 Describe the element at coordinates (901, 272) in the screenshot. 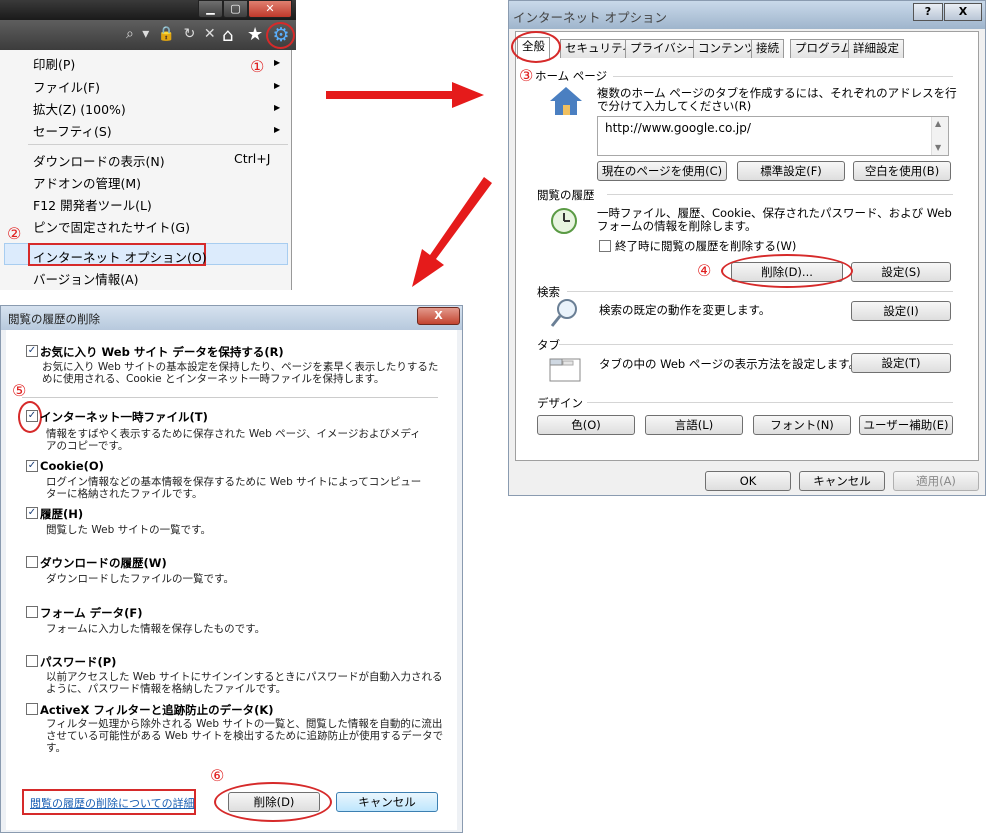

I see `history-settings-button: 設定(S)` at that location.